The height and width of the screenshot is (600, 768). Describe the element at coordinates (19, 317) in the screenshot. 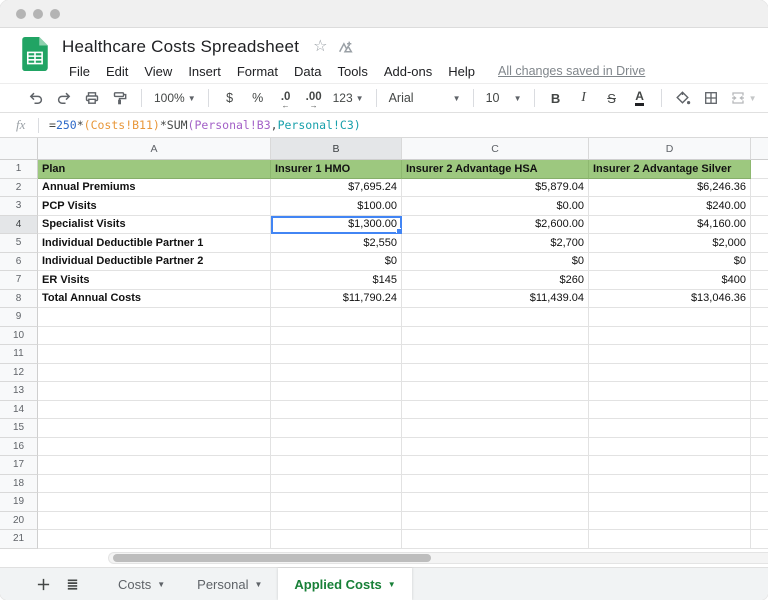

I see `row-header-9: 9` at that location.